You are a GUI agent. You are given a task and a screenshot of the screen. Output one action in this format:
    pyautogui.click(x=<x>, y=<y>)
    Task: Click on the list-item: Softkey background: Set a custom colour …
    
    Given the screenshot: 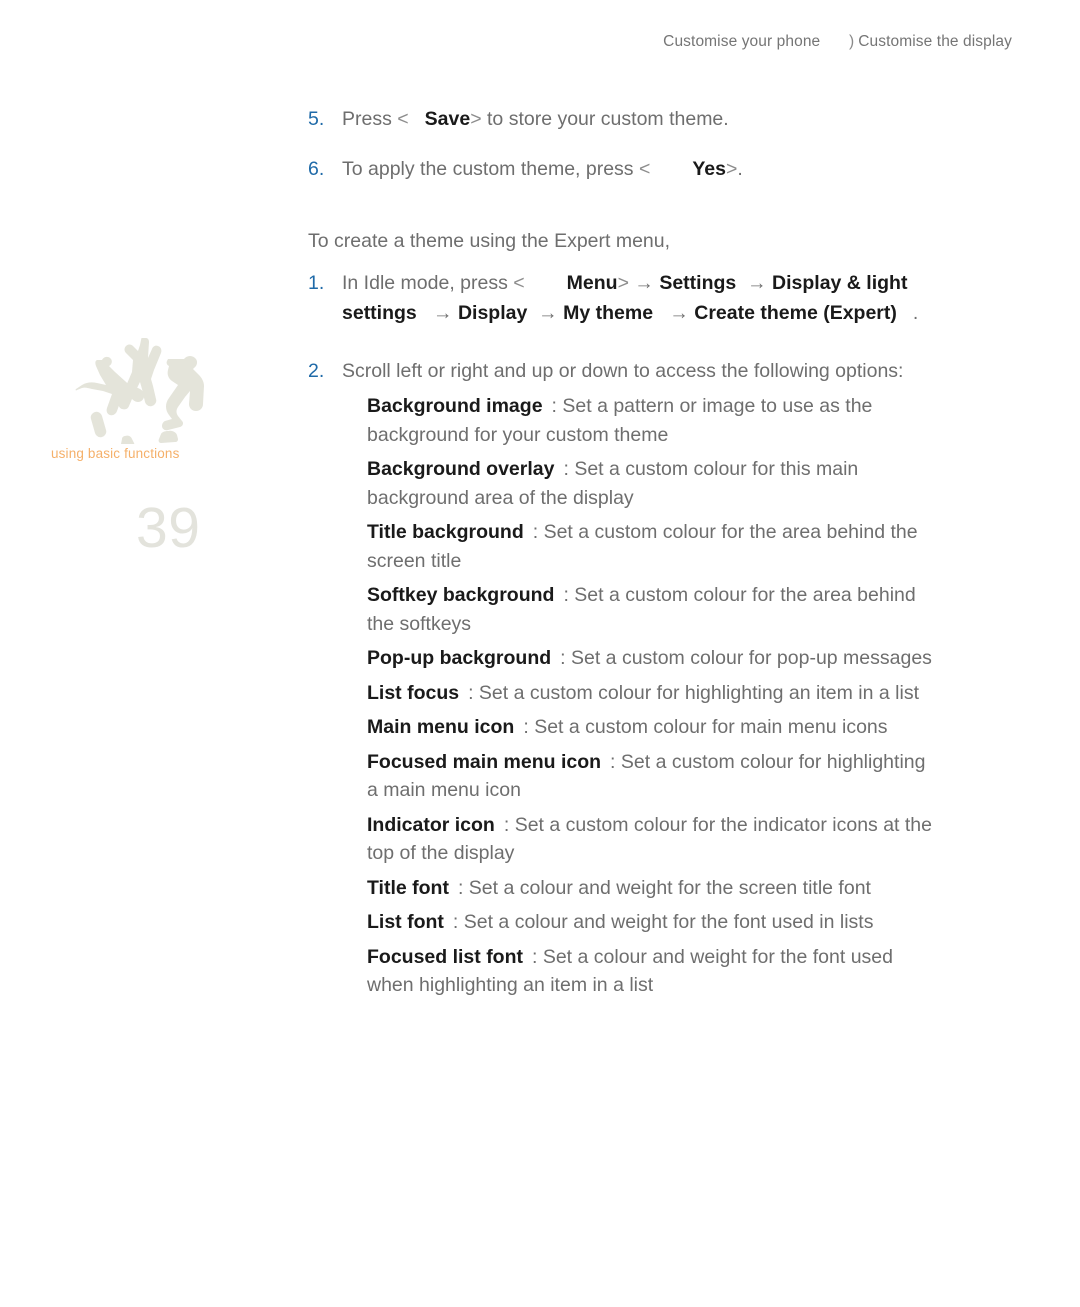 What is the action you would take?
    pyautogui.click(x=650, y=609)
    